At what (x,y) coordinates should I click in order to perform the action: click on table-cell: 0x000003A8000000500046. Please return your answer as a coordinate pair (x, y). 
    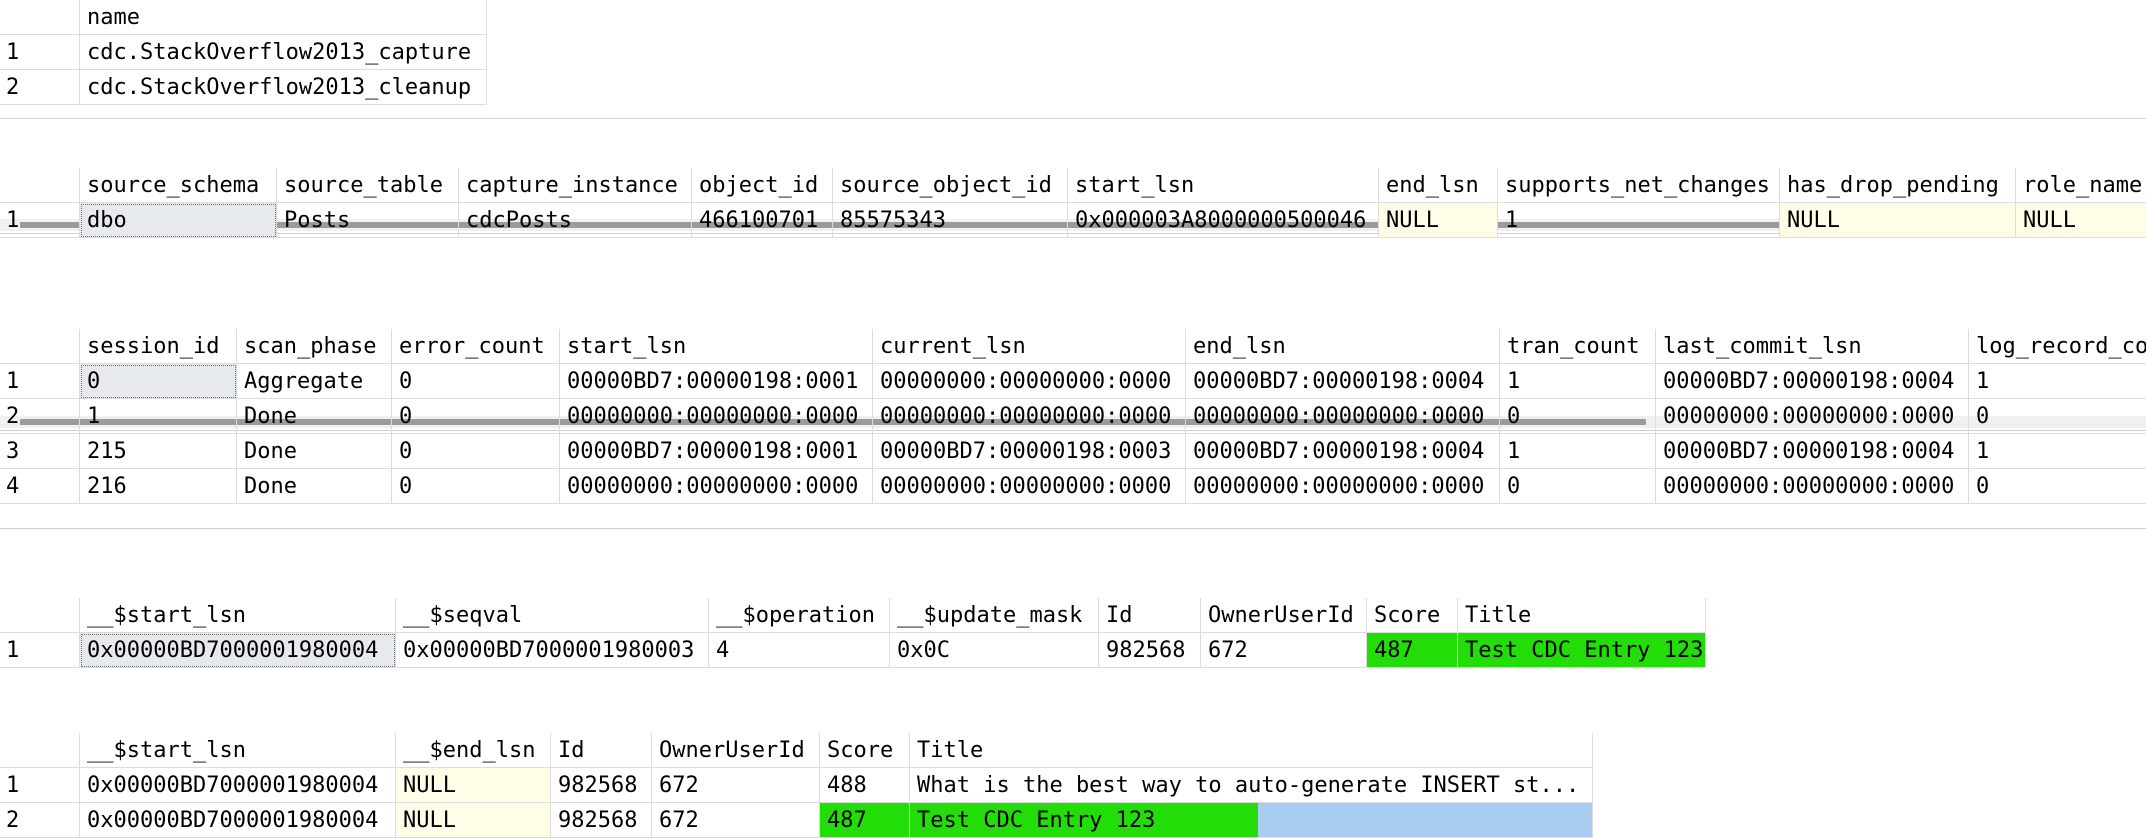
    Looking at the image, I should click on (1223, 220).